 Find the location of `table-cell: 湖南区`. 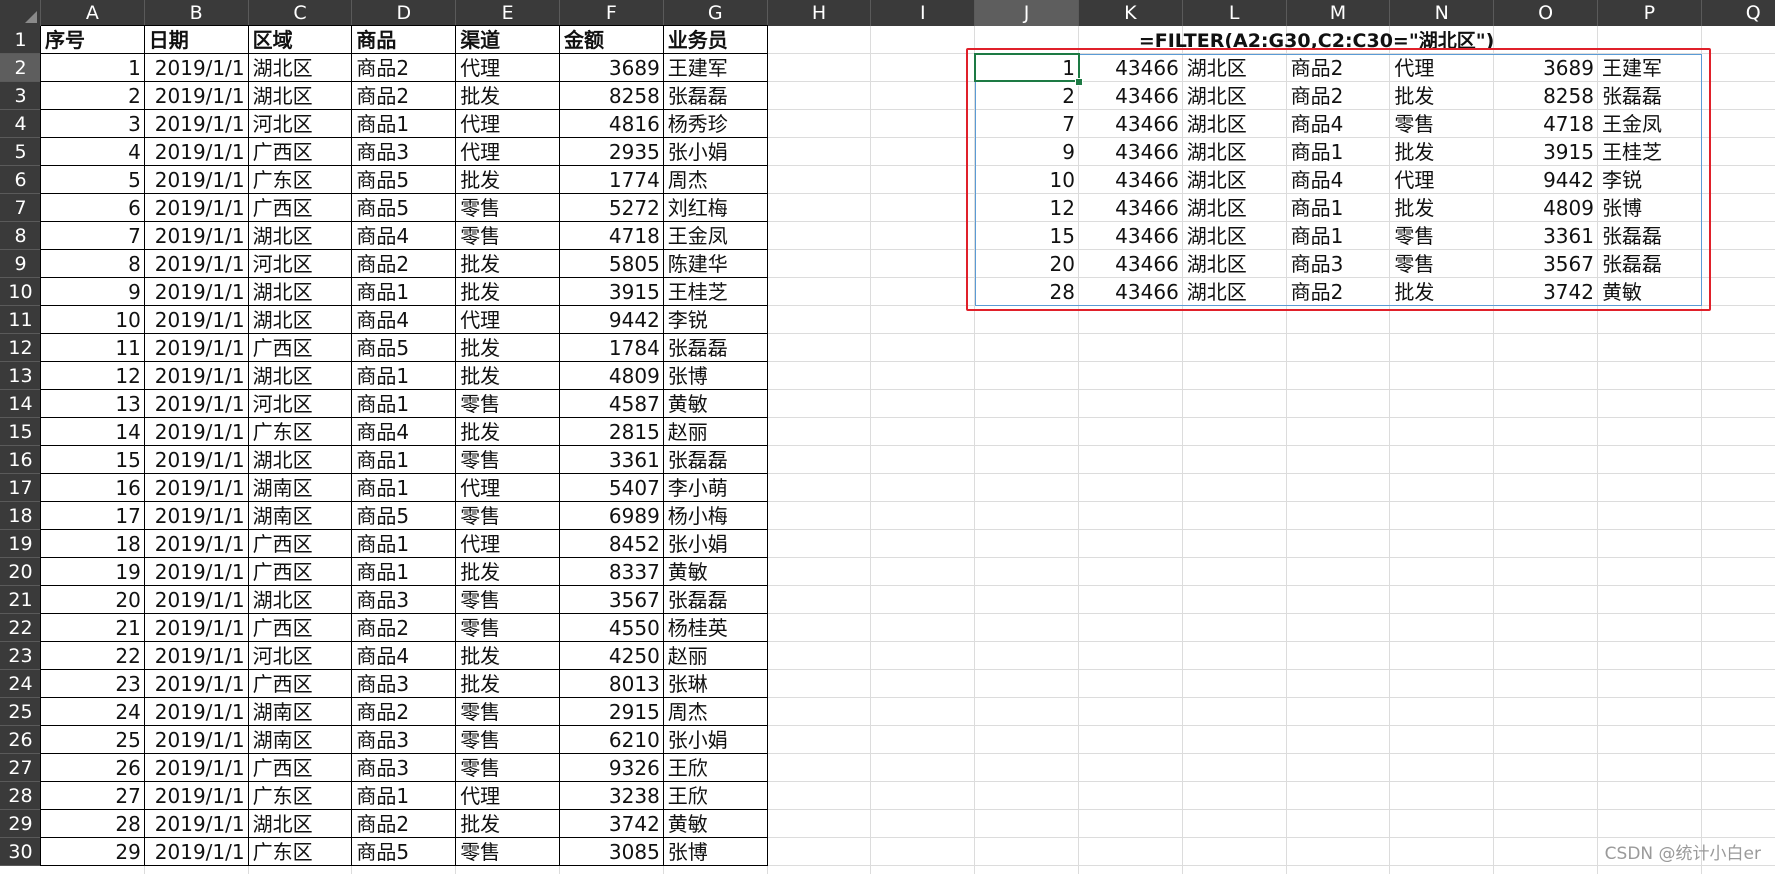

table-cell: 湖南区 is located at coordinates (301, 740).